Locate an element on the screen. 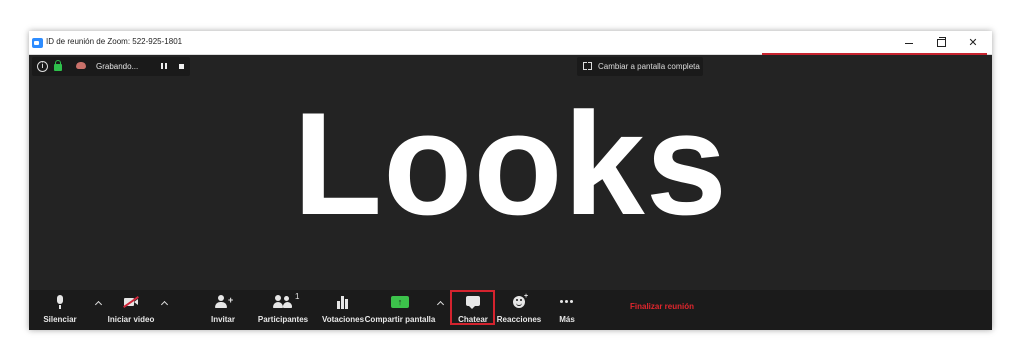 The width and height of the screenshot is (1024, 359). share-screen-icon: ↑ is located at coordinates (400, 302).